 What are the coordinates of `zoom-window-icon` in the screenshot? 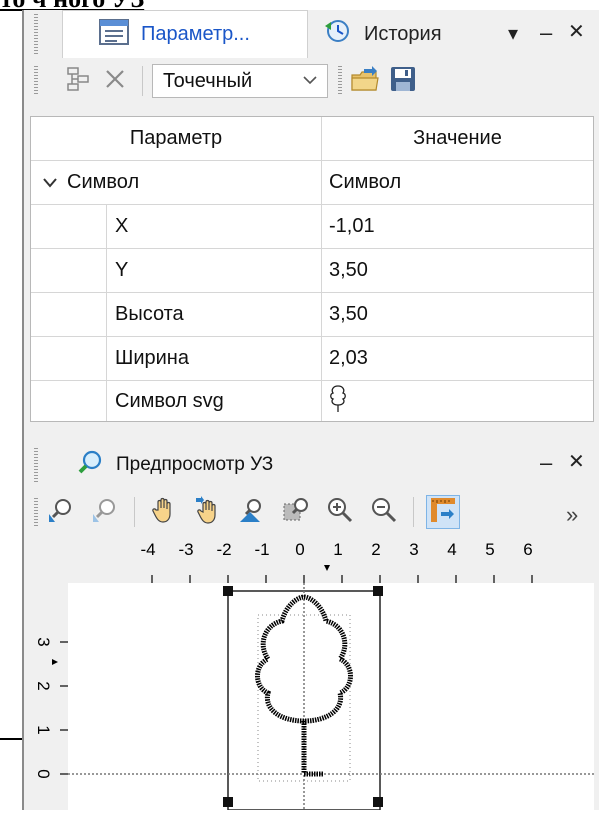 It's located at (252, 512).